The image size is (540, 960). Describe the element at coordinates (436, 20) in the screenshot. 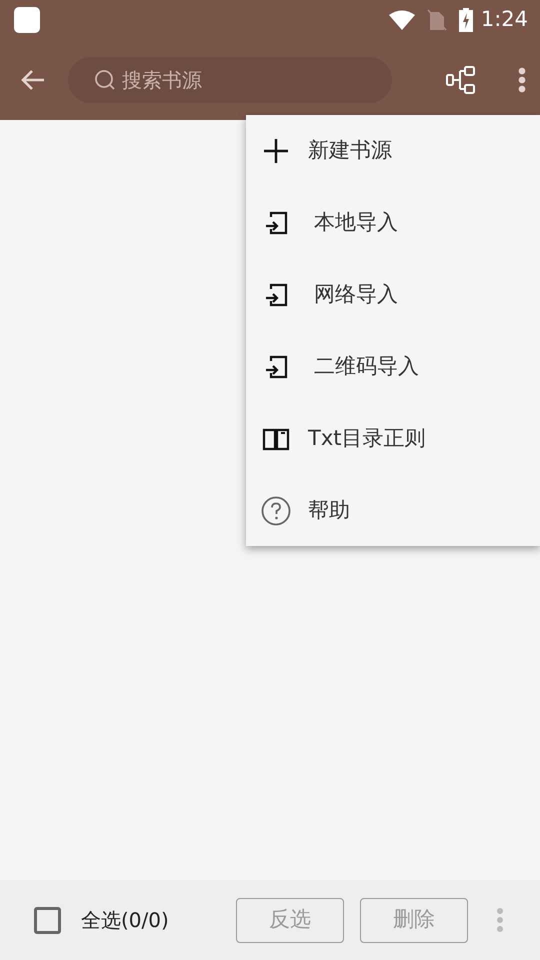

I see `no-sim-icon` at that location.